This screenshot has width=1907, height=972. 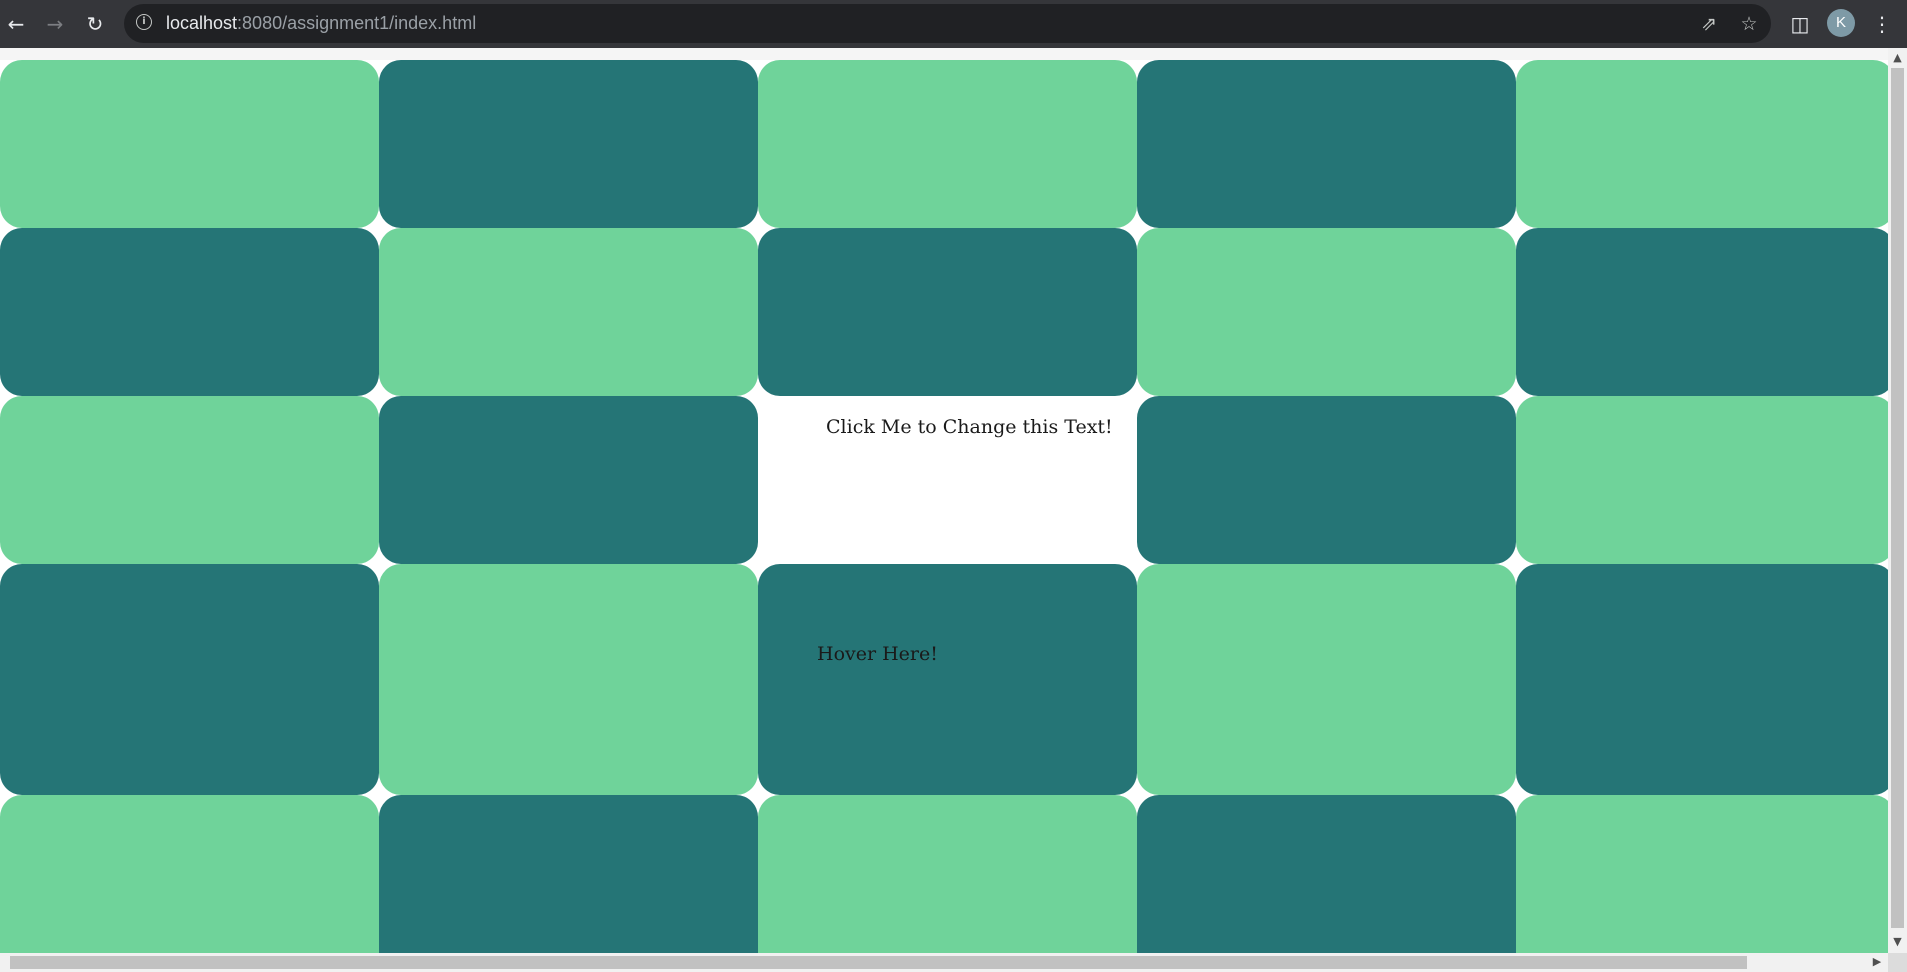 I want to click on scroll-down-icon: ▼, so click(x=1897, y=942).